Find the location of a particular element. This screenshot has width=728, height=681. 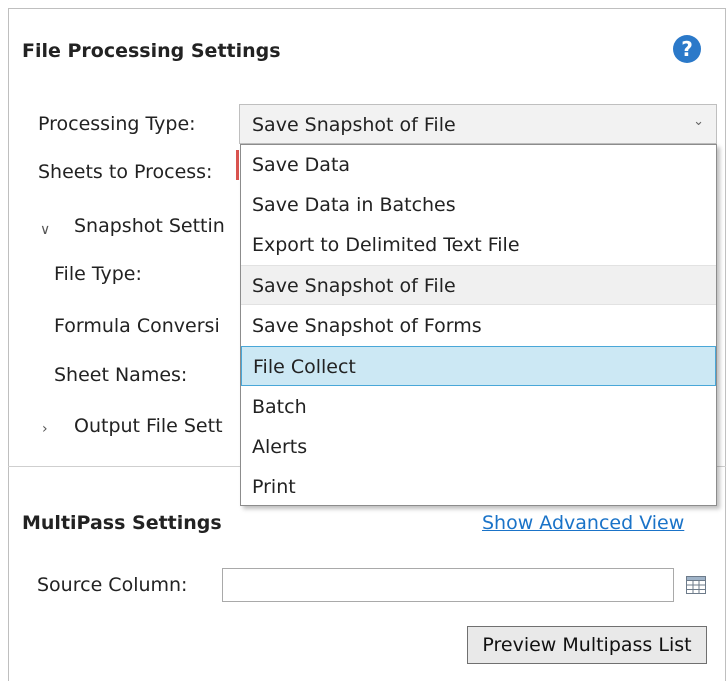

option-batch: Batch is located at coordinates (478, 407).